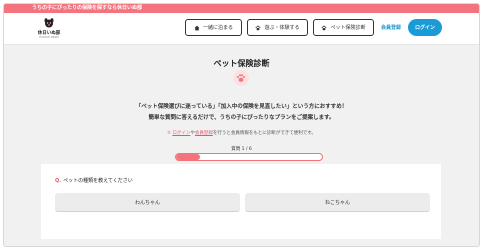  I want to click on house-icon, so click(197, 27).